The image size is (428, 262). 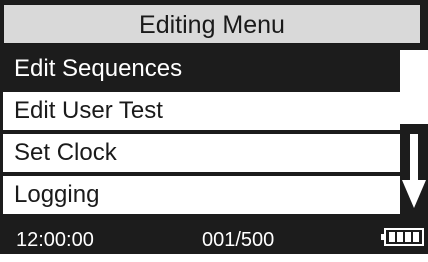 What do you see at coordinates (88, 110) in the screenshot?
I see `menu-item-label: Edit User Test` at bounding box center [88, 110].